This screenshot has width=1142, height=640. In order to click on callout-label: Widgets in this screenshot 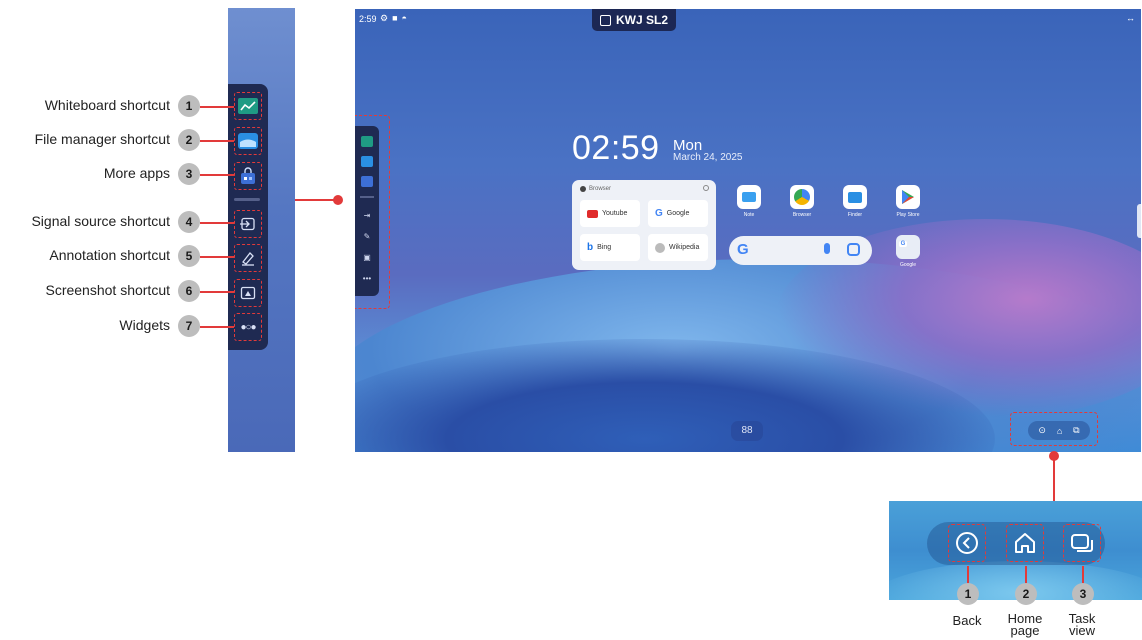, I will do `click(144, 325)`.